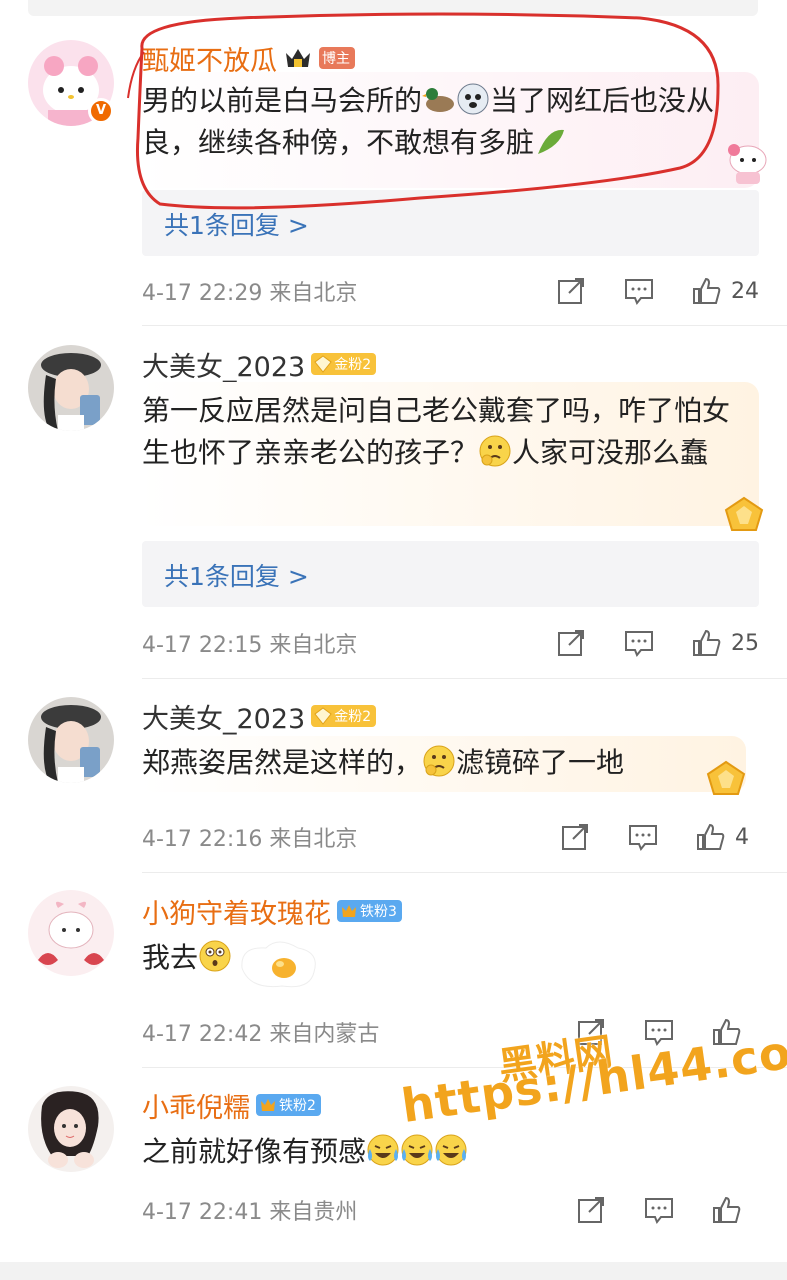  Describe the element at coordinates (250, 1212) in the screenshot. I see `comment-timestamp-location: 4-17 22:41 来自贵州` at that location.